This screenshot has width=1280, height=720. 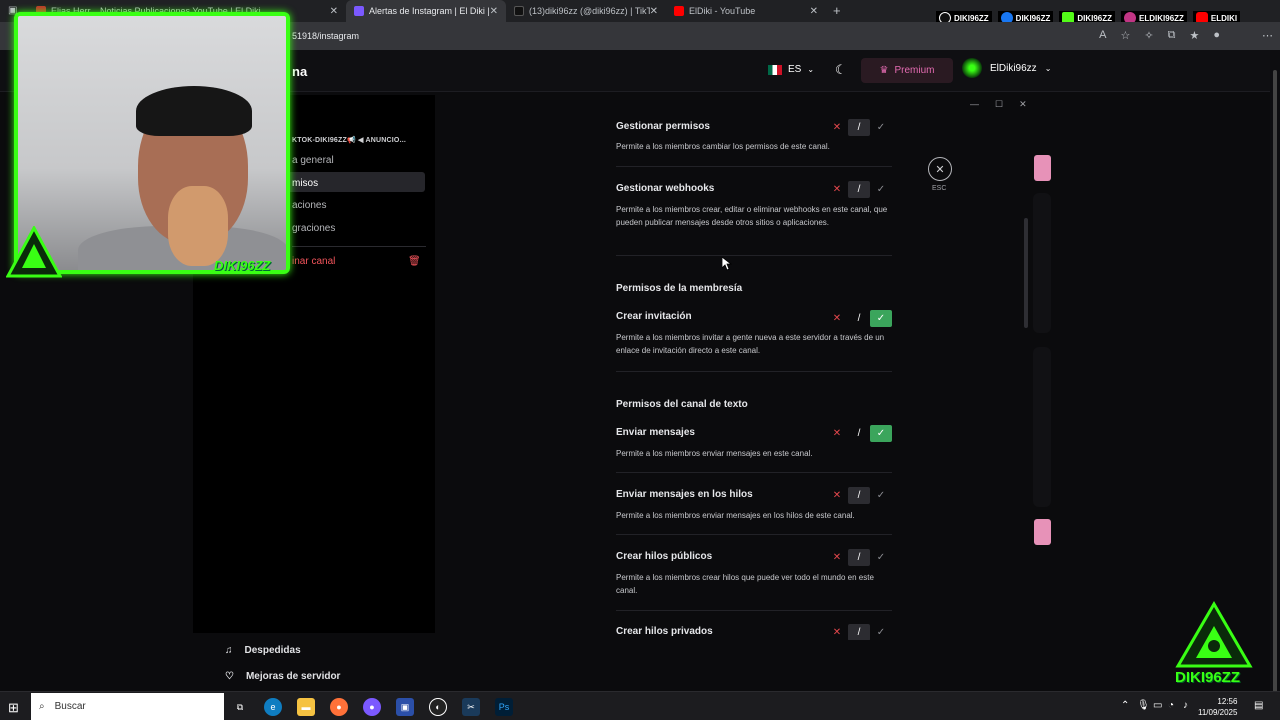 I want to click on sidebar-link-despedidas: ♫ Despedidas, so click(x=263, y=650).